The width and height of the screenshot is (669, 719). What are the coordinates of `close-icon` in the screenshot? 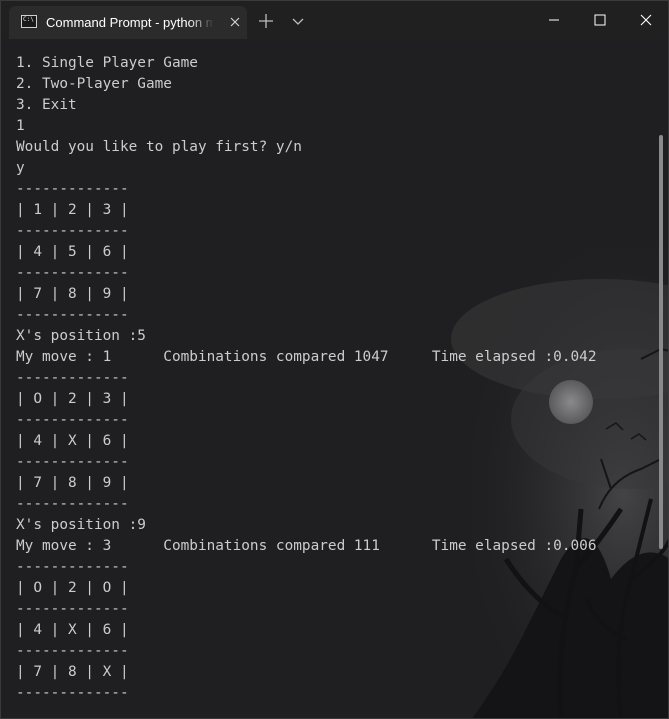 It's located at (645, 20).